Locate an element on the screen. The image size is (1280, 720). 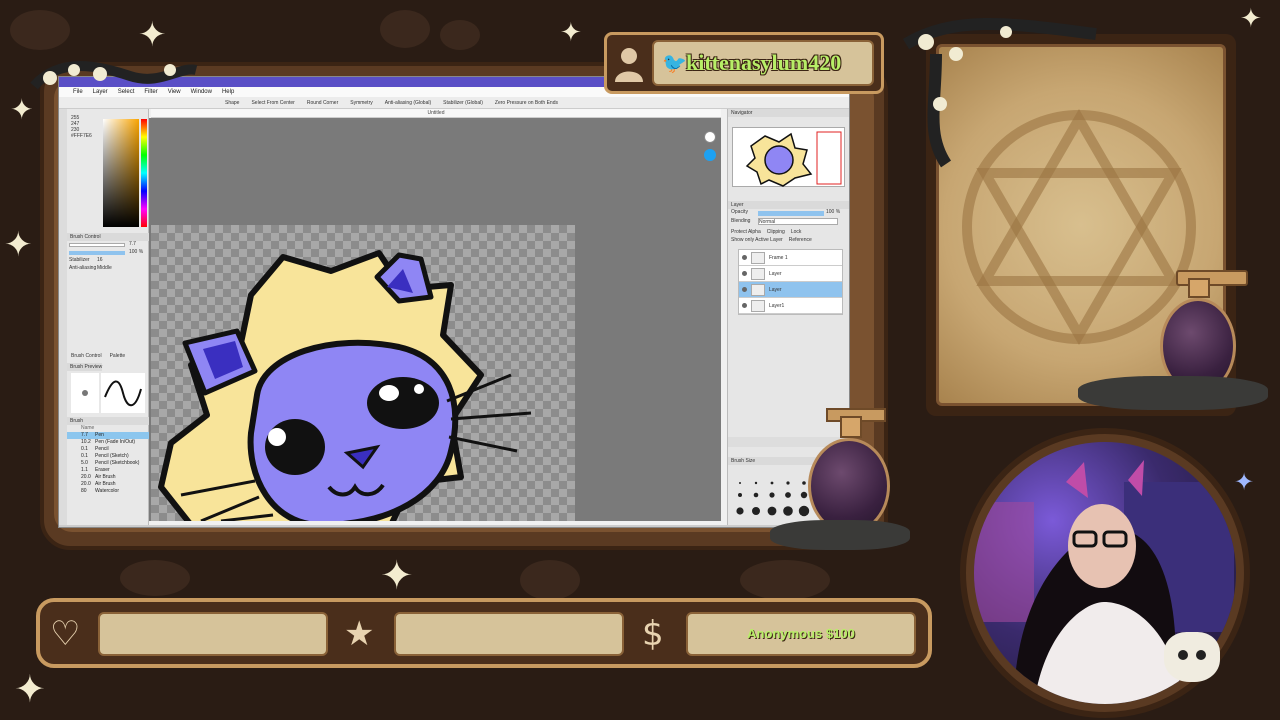
brush-name-label: Pencil (Sketch) is located at coordinates (112, 456).